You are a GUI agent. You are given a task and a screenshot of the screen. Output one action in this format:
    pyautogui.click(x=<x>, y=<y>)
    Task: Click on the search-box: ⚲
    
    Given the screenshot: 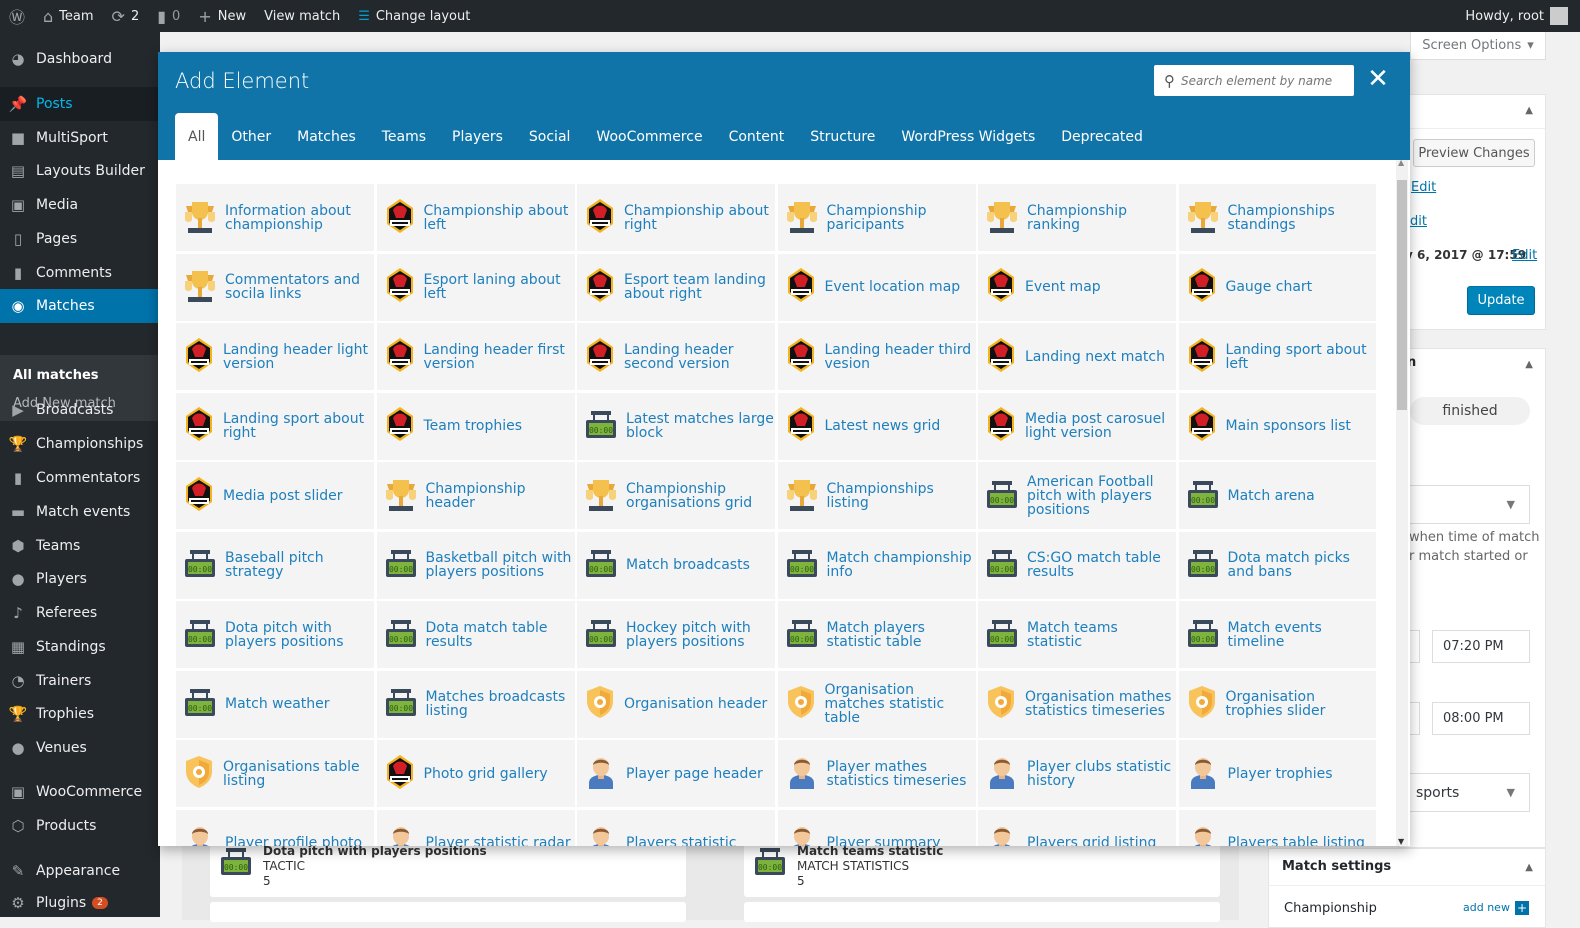 What is the action you would take?
    pyautogui.click(x=1254, y=80)
    